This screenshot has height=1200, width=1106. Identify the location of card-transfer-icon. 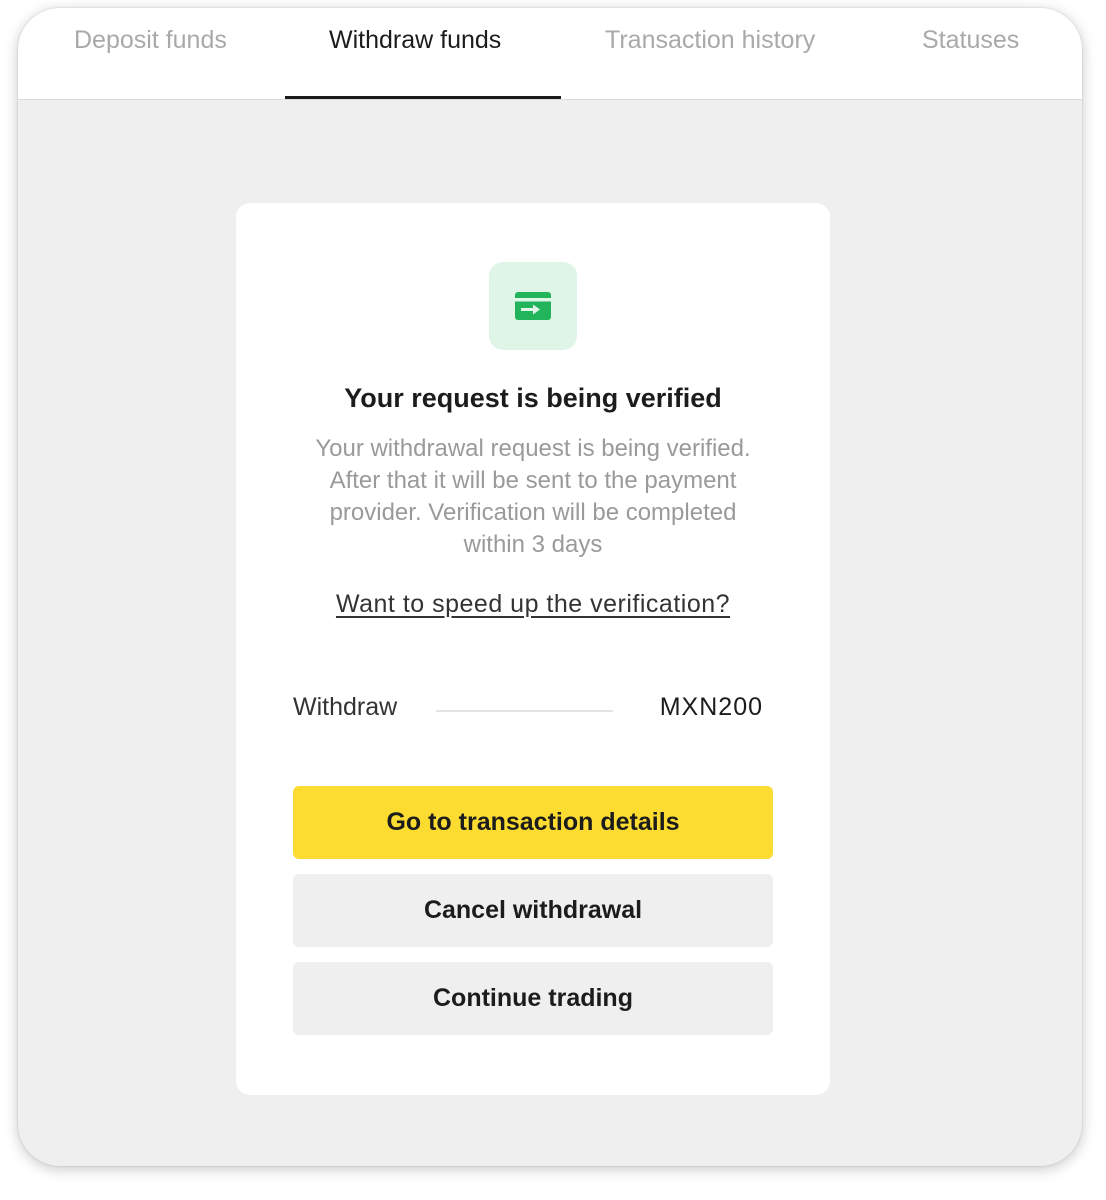
(533, 306).